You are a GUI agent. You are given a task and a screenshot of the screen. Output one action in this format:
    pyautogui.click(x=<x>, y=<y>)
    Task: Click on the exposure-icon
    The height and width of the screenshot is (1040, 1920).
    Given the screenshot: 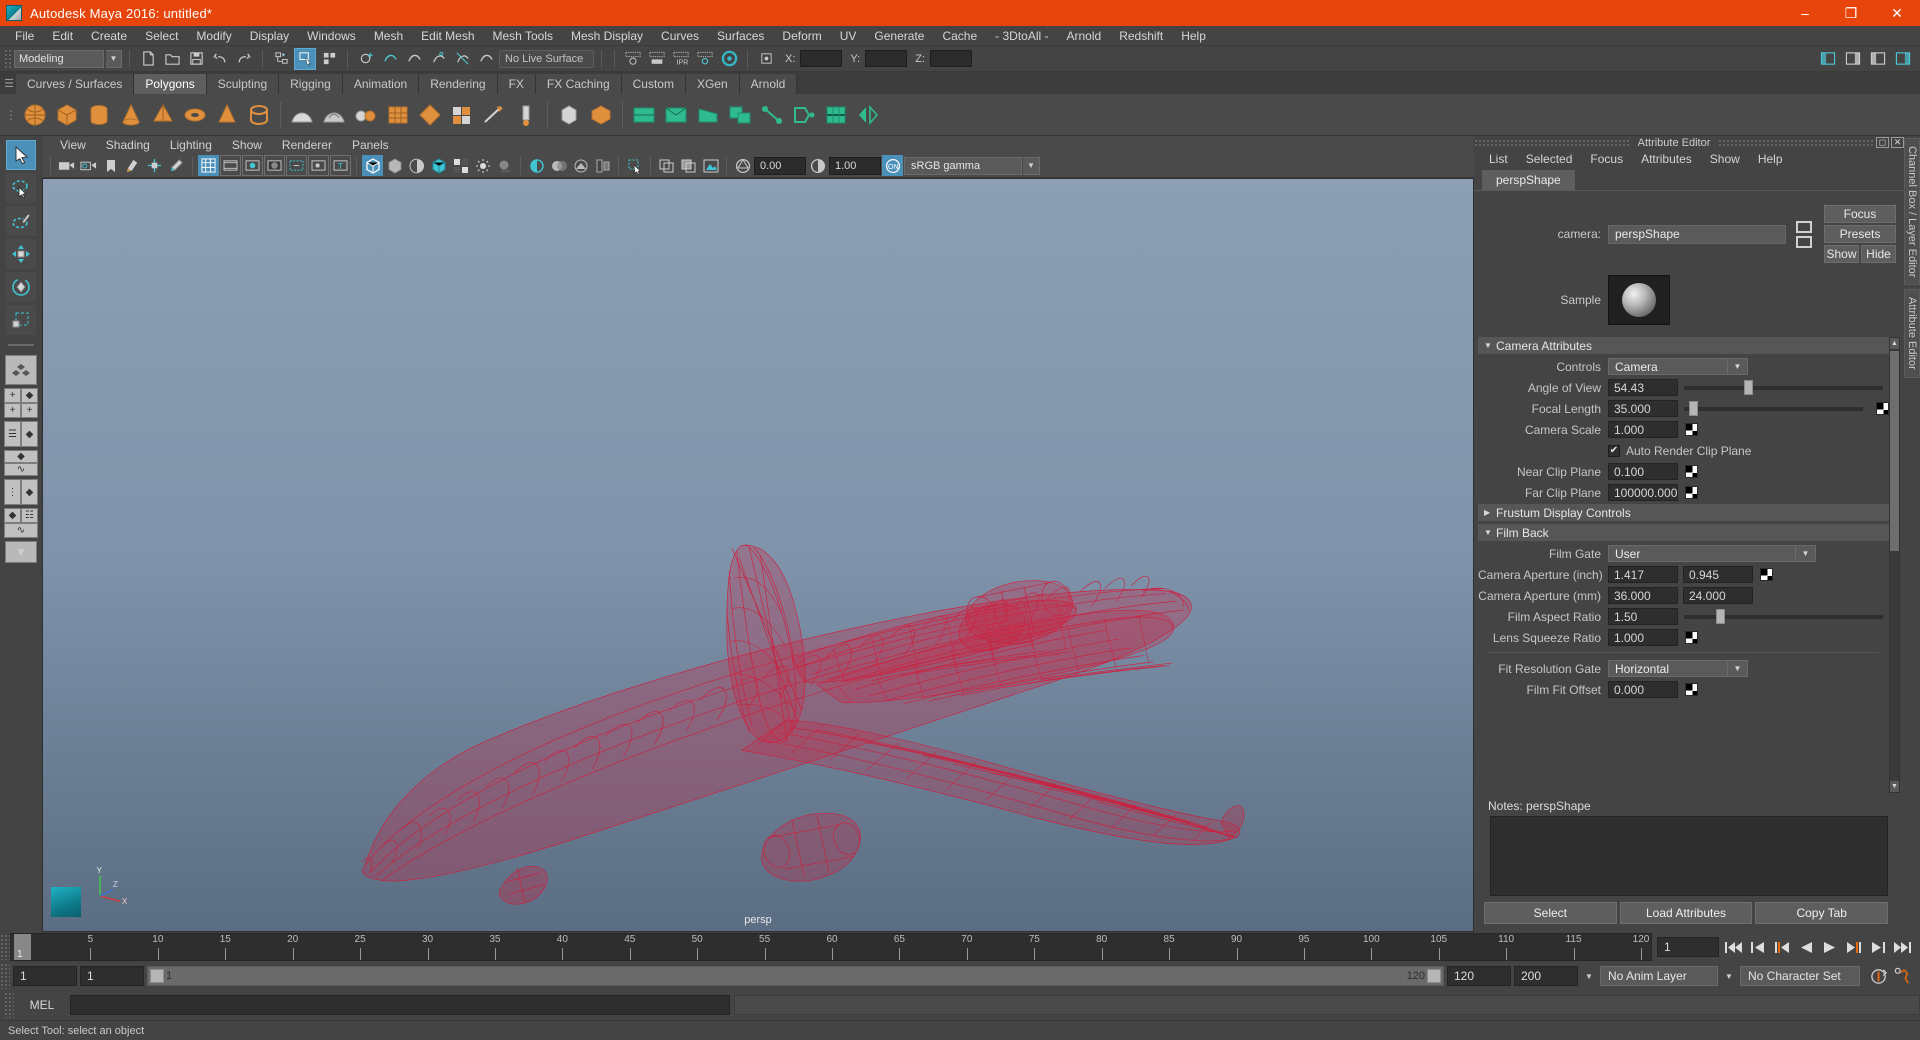 What is the action you would take?
    pyautogui.click(x=742, y=165)
    